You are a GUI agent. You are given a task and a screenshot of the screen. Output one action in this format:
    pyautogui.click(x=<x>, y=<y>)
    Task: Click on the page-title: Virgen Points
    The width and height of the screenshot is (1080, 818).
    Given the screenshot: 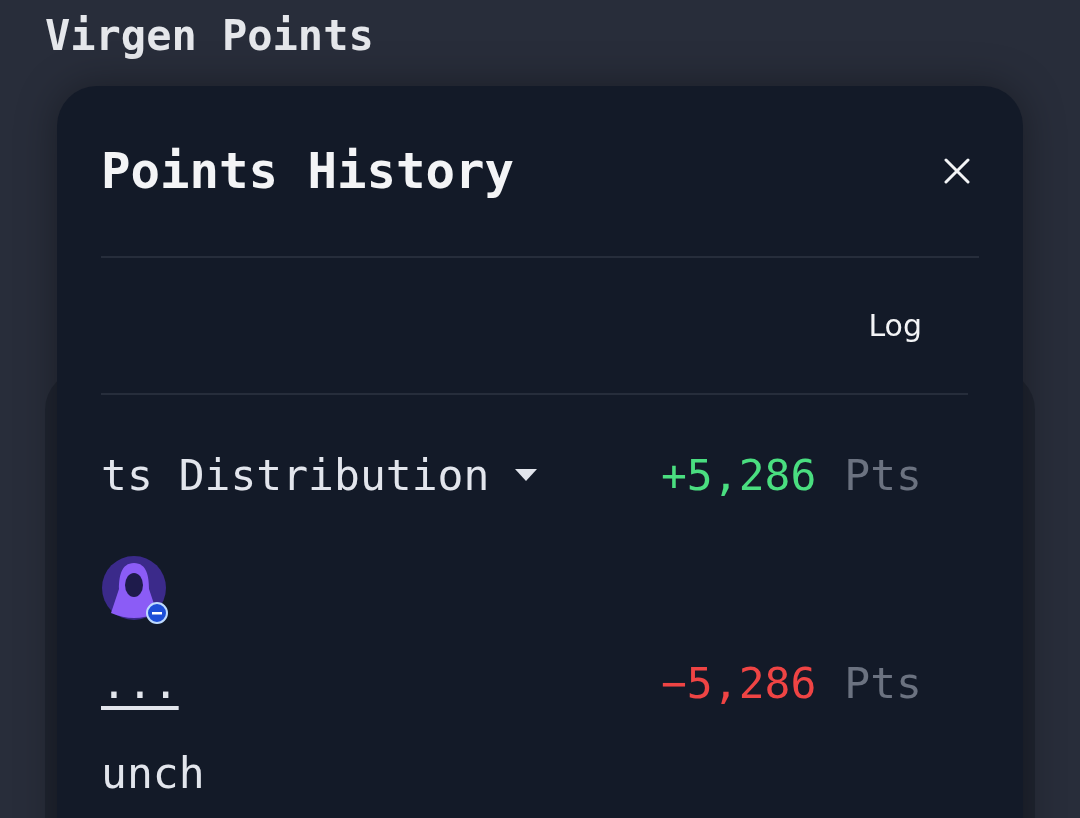 What is the action you would take?
    pyautogui.click(x=209, y=36)
    